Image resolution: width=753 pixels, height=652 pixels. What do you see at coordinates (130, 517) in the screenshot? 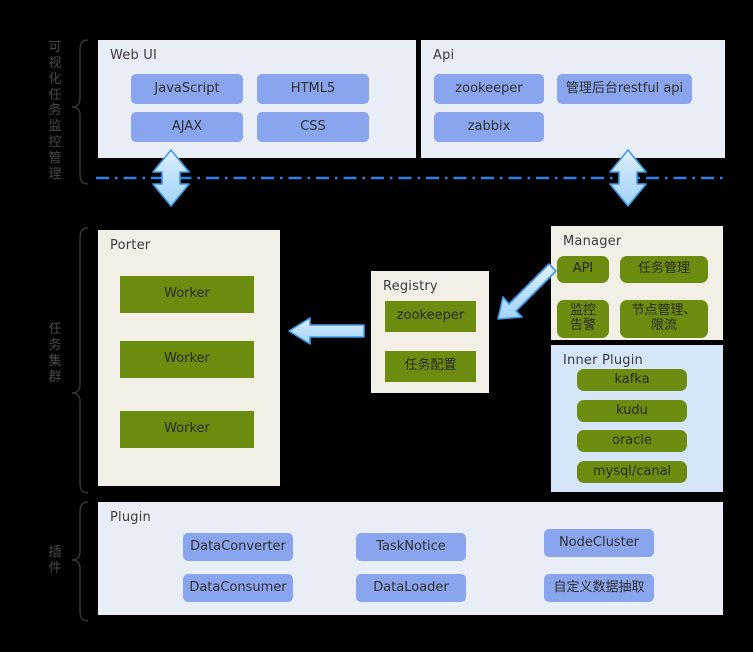
I see `panel-plugin-title: Plugin` at bounding box center [130, 517].